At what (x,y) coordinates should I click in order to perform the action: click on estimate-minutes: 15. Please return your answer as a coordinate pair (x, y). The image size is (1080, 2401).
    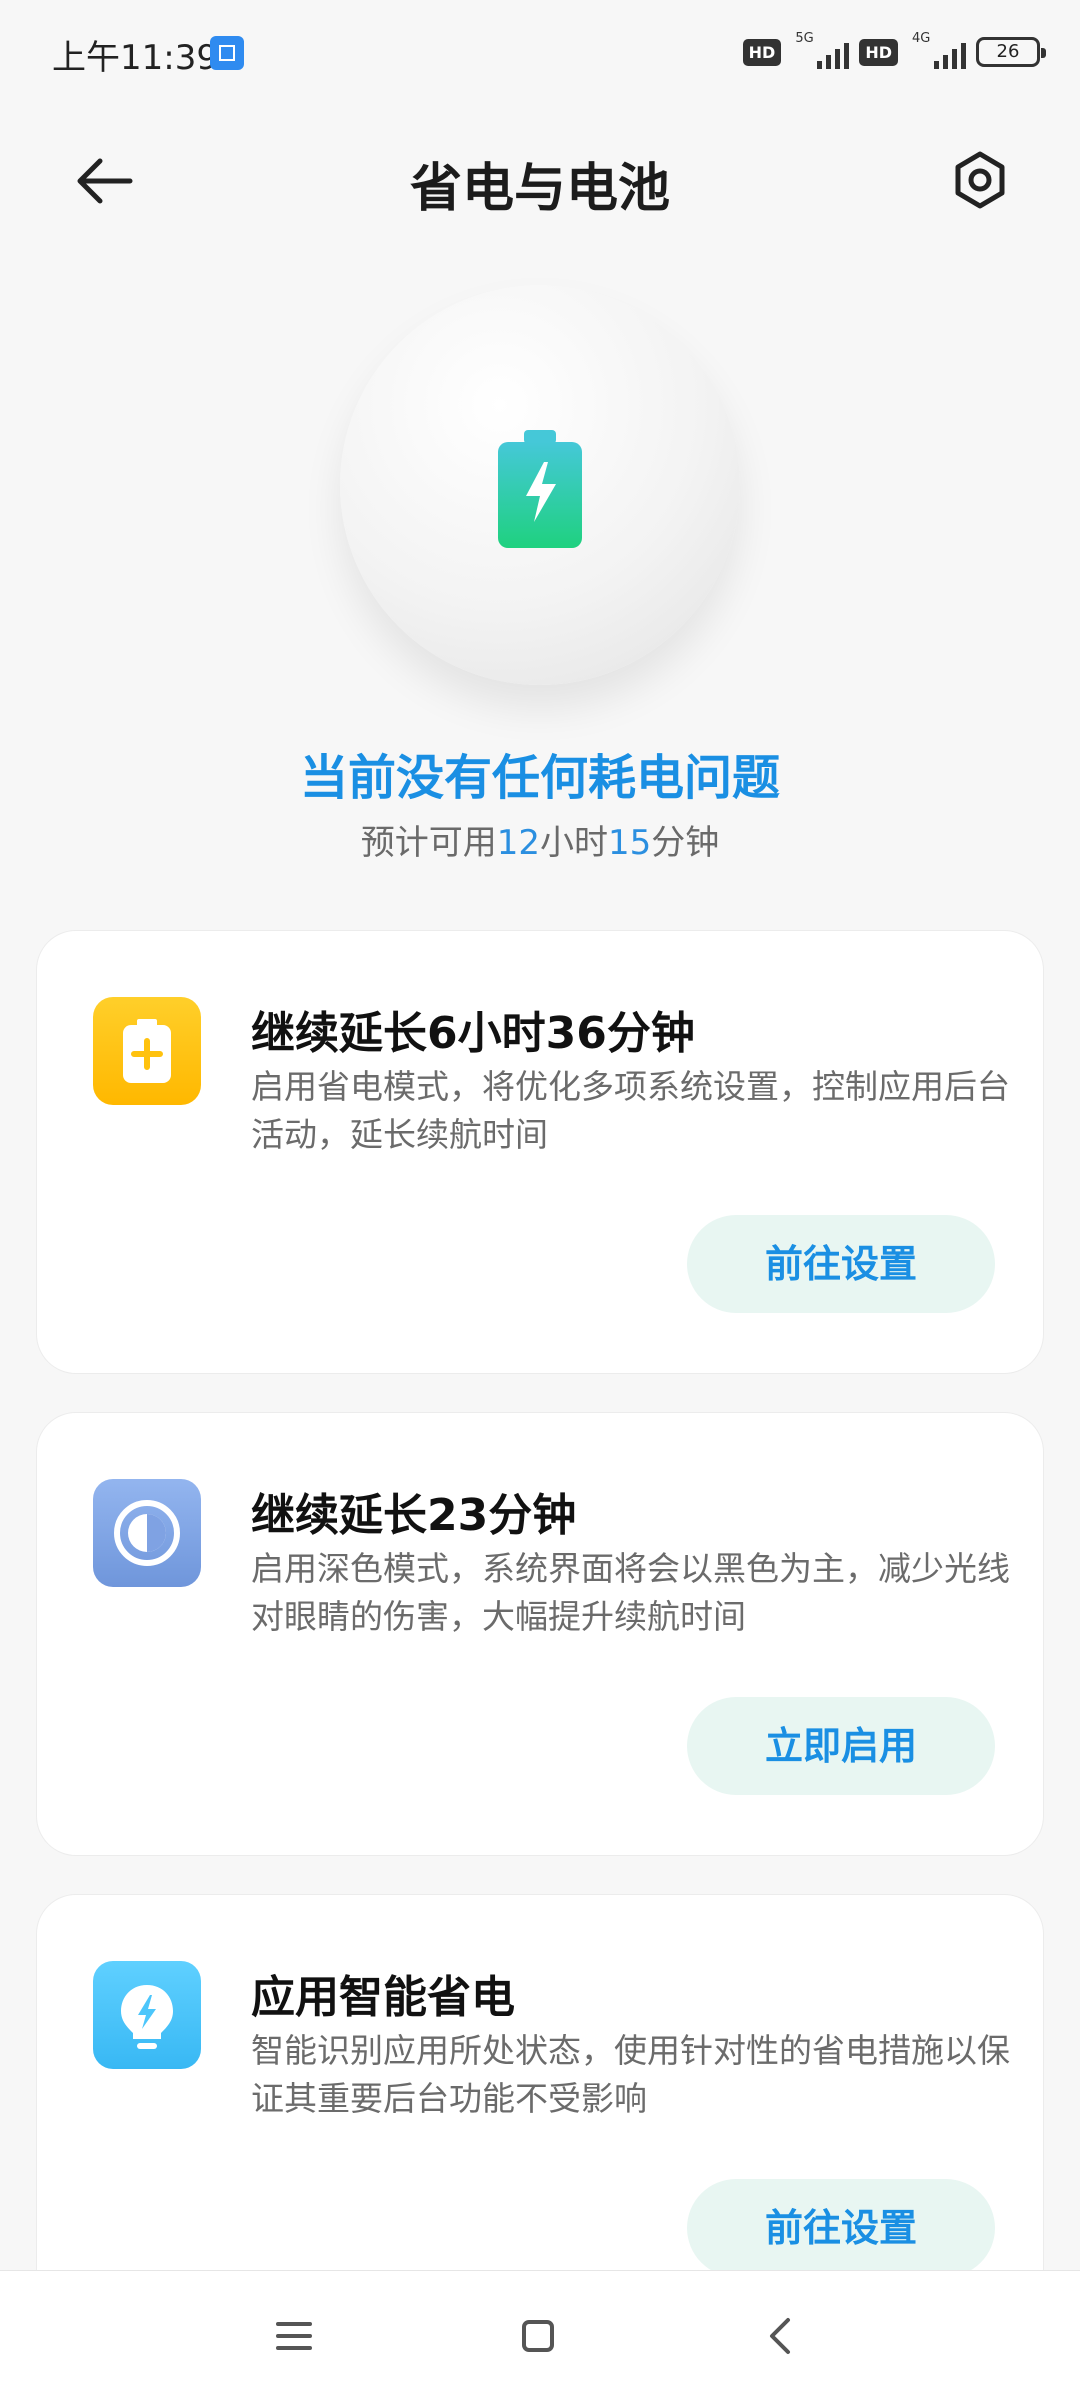
    Looking at the image, I should click on (630, 843).